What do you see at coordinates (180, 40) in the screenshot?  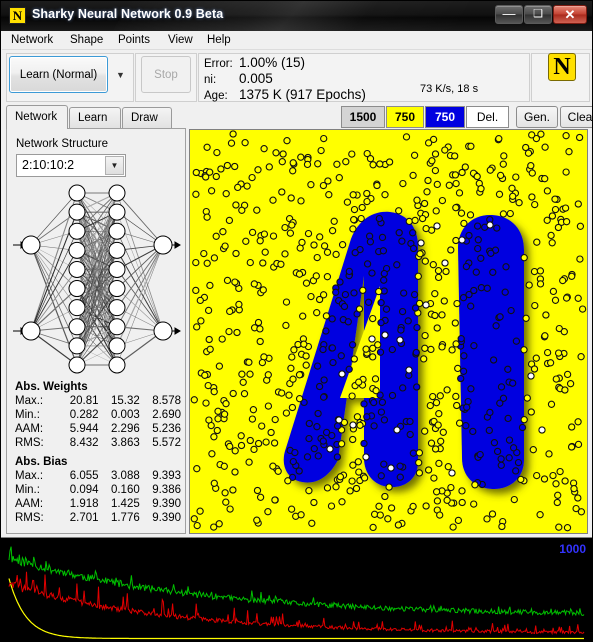 I see `menu-item-view: View` at bounding box center [180, 40].